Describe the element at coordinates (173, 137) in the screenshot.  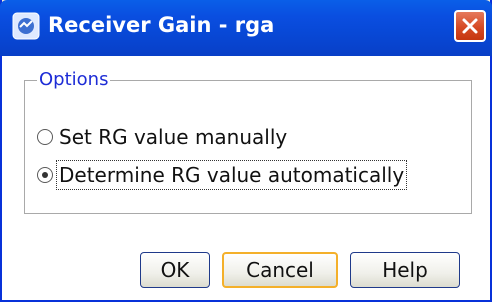
I see `radio-label: Set RG value manually` at that location.